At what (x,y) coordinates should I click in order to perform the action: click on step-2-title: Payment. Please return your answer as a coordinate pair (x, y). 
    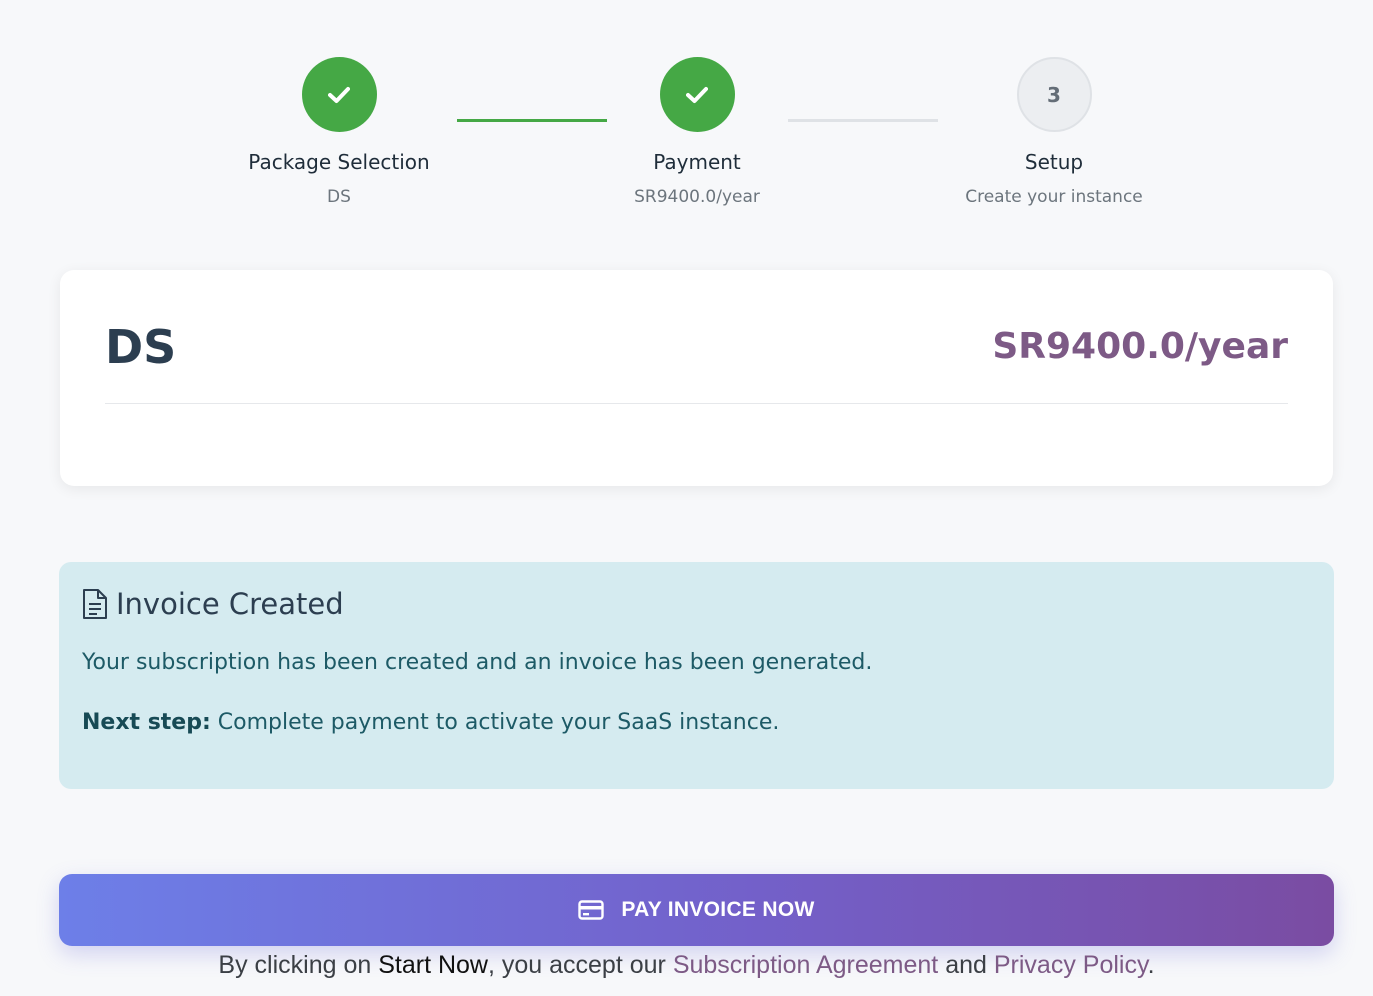
    Looking at the image, I should click on (697, 162).